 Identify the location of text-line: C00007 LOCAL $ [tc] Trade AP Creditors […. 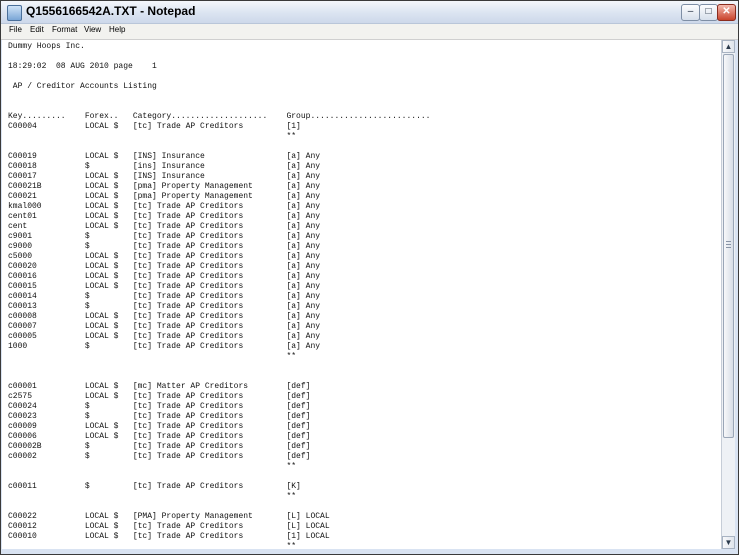
(164, 326).